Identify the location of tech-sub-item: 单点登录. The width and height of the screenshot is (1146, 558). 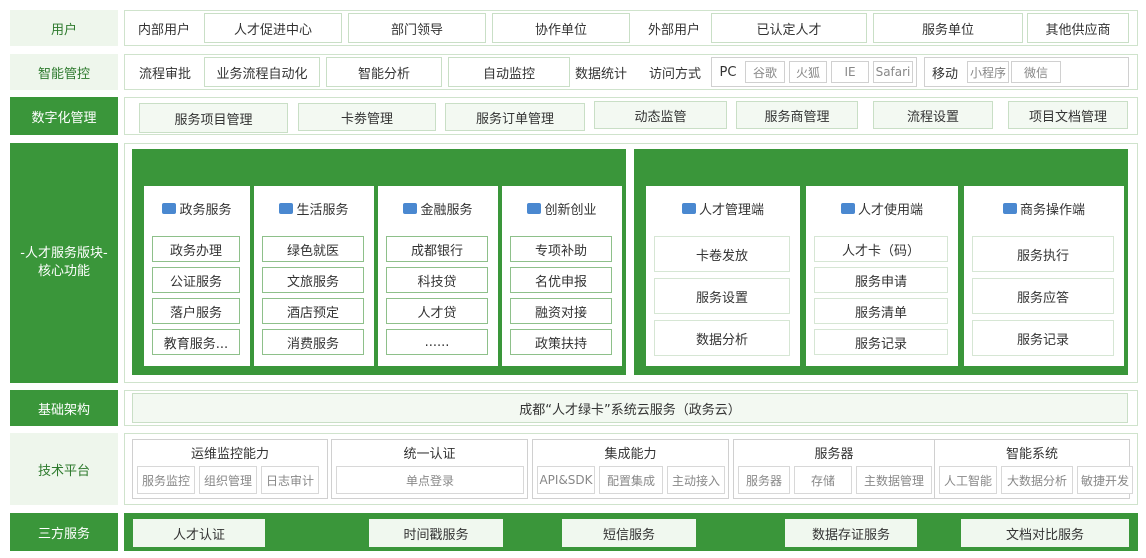
(430, 480).